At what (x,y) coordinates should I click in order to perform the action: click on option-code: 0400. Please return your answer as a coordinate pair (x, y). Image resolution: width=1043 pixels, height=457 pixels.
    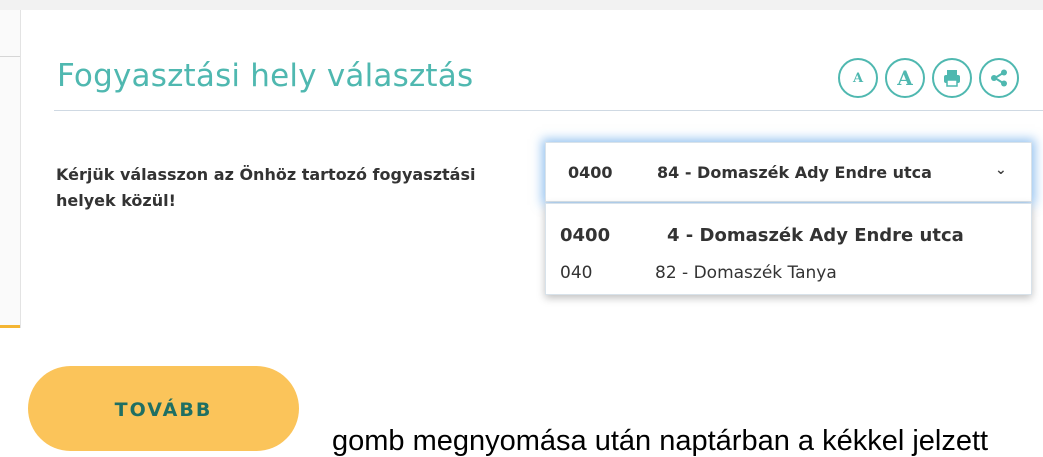
    Looking at the image, I should click on (585, 235).